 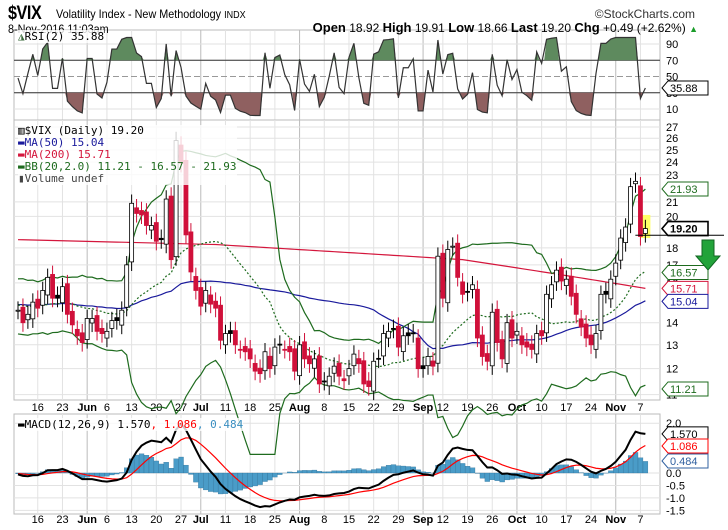 What do you see at coordinates (517, 520) in the screenshot?
I see `date-tick-label: Oct` at bounding box center [517, 520].